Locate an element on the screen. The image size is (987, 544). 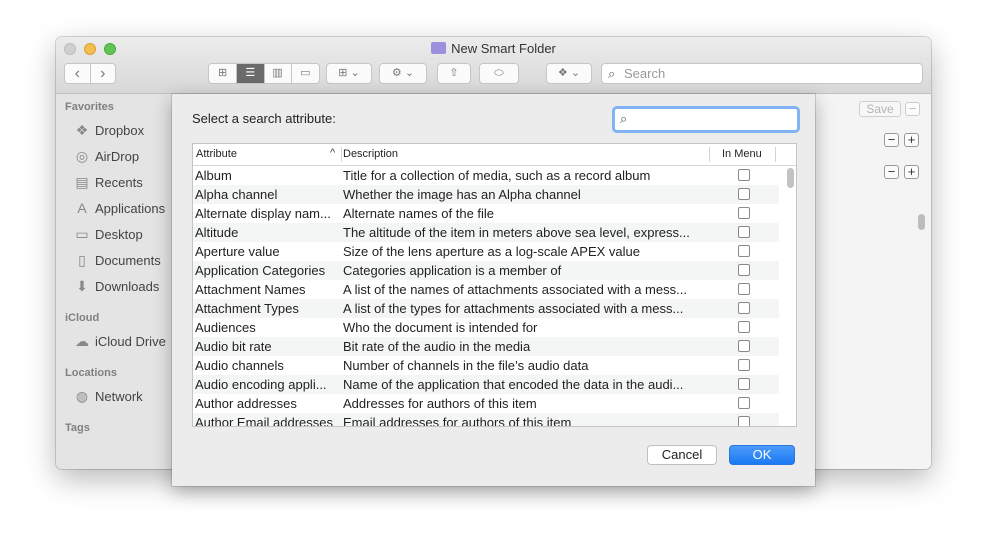
attribute-name-cell: Attachment Types is located at coordinates (247, 308).